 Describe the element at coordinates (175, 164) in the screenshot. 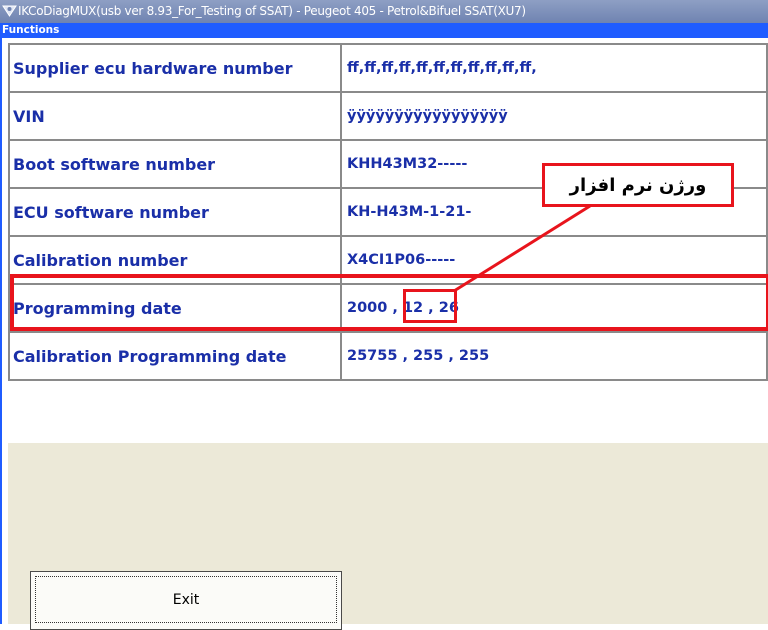

I see `row-label: Boot software number` at that location.